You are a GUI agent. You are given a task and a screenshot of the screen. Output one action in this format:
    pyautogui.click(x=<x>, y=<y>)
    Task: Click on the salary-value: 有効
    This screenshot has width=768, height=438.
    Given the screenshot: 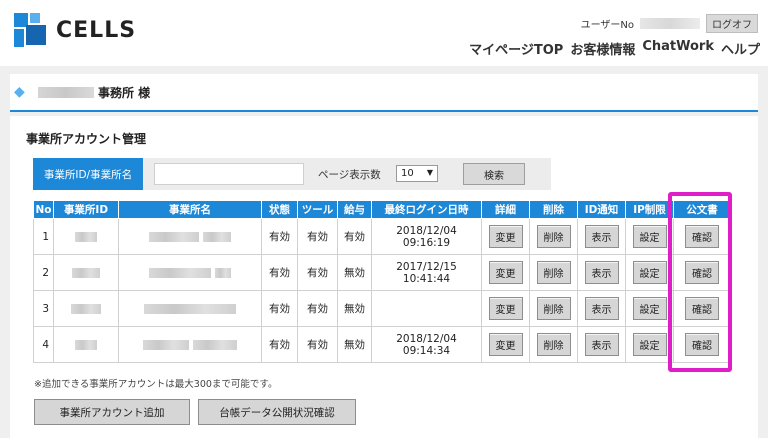 What is the action you would take?
    pyautogui.click(x=354, y=236)
    